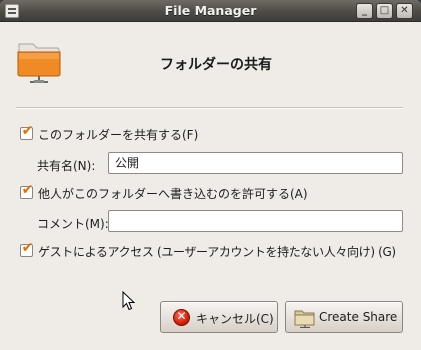 The width and height of the screenshot is (421, 350). What do you see at coordinates (118, 135) in the screenshot?
I see `share-folder-checkbox-label: このフォルダーを共有する(F)` at bounding box center [118, 135].